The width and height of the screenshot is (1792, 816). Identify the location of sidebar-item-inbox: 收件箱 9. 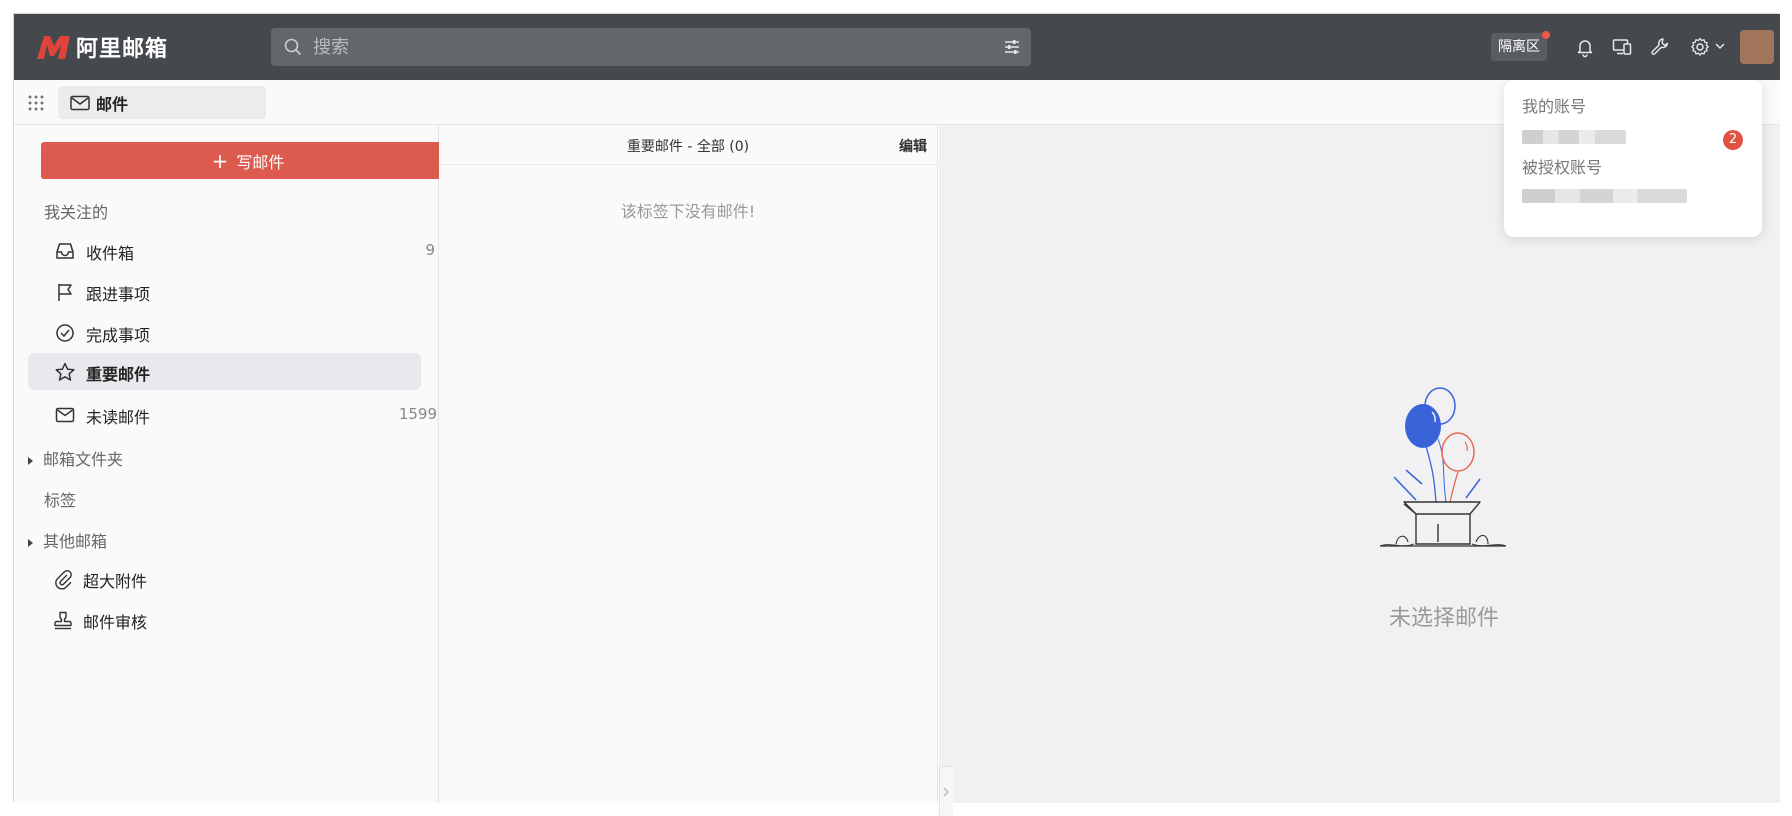
(252, 250).